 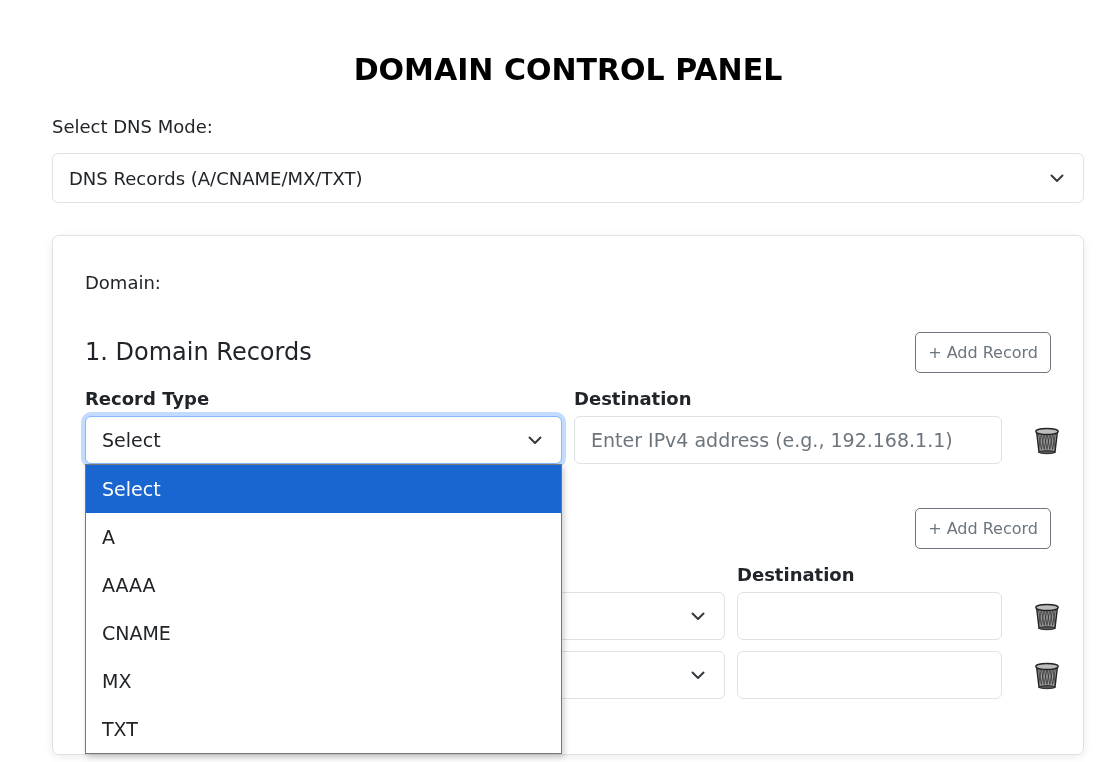 What do you see at coordinates (568, 178) in the screenshot?
I see `dns-mode-select: DNS Records (A/CNAME/MX/TXT)` at bounding box center [568, 178].